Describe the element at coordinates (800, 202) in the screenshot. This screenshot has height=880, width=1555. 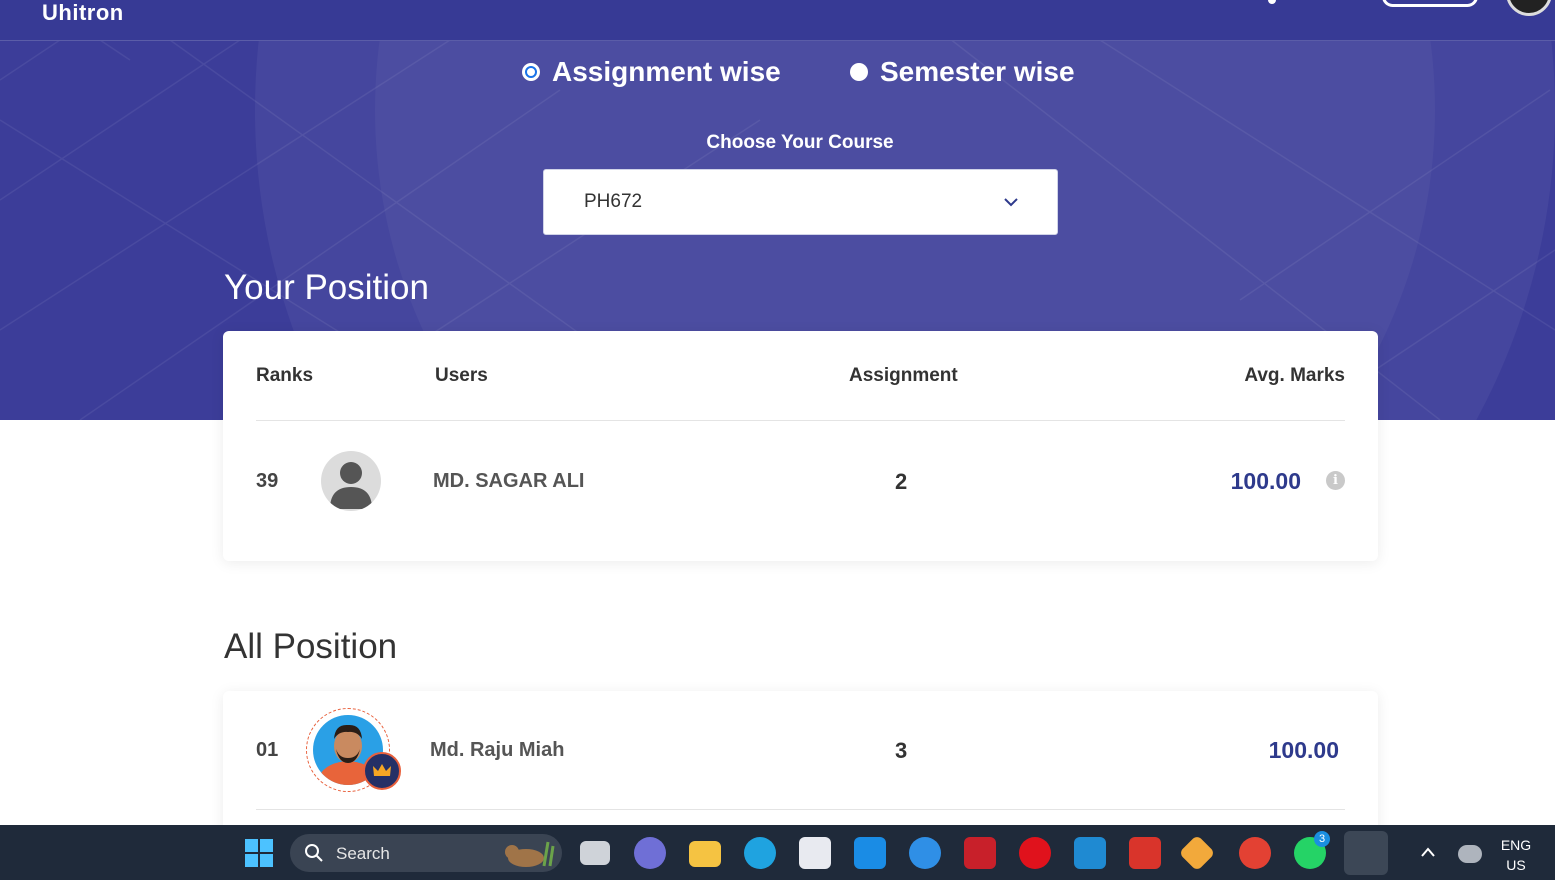
I see `course-select: PH672` at that location.